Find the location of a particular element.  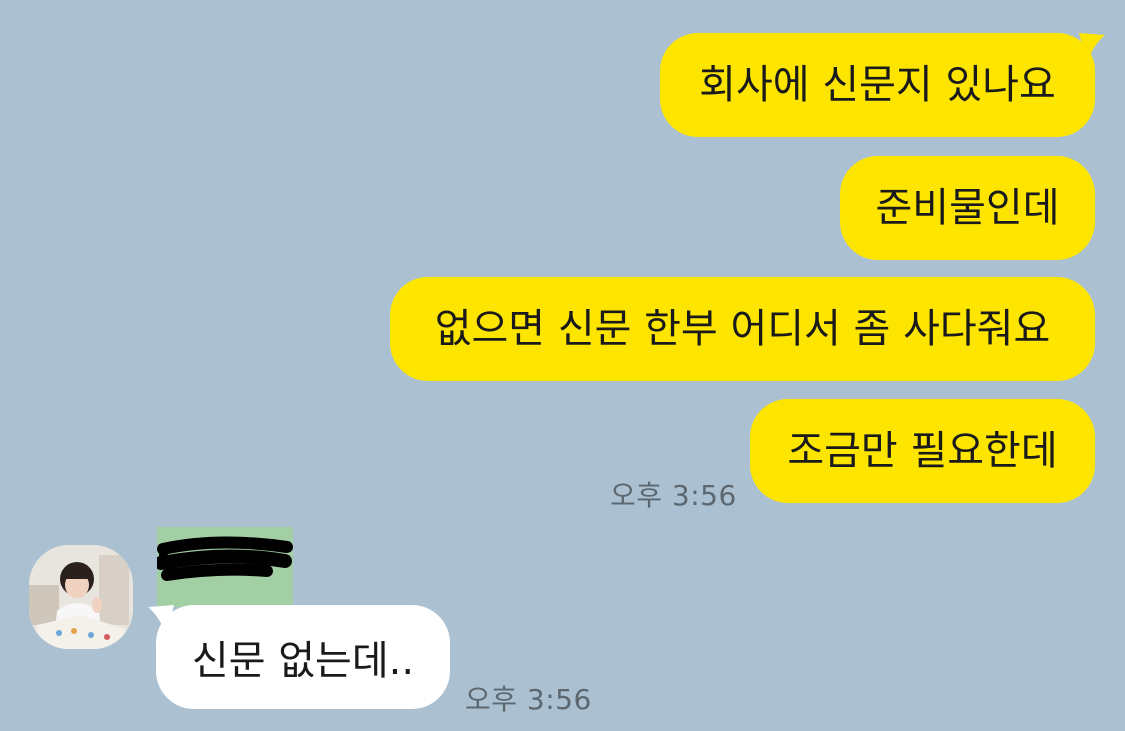

sender-avatar is located at coordinates (81, 597).